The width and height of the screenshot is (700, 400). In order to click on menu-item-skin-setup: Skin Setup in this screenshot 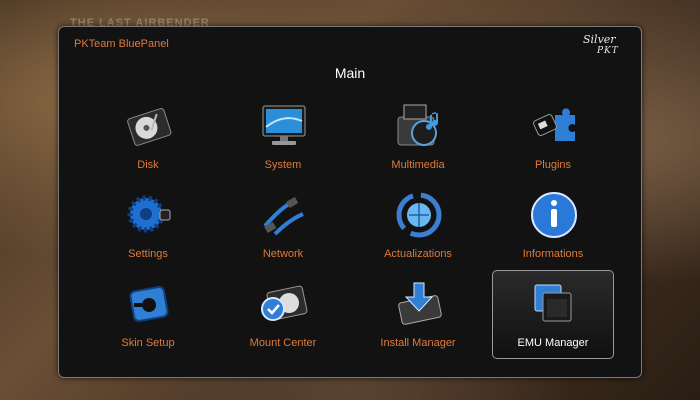, I will do `click(148, 314)`.